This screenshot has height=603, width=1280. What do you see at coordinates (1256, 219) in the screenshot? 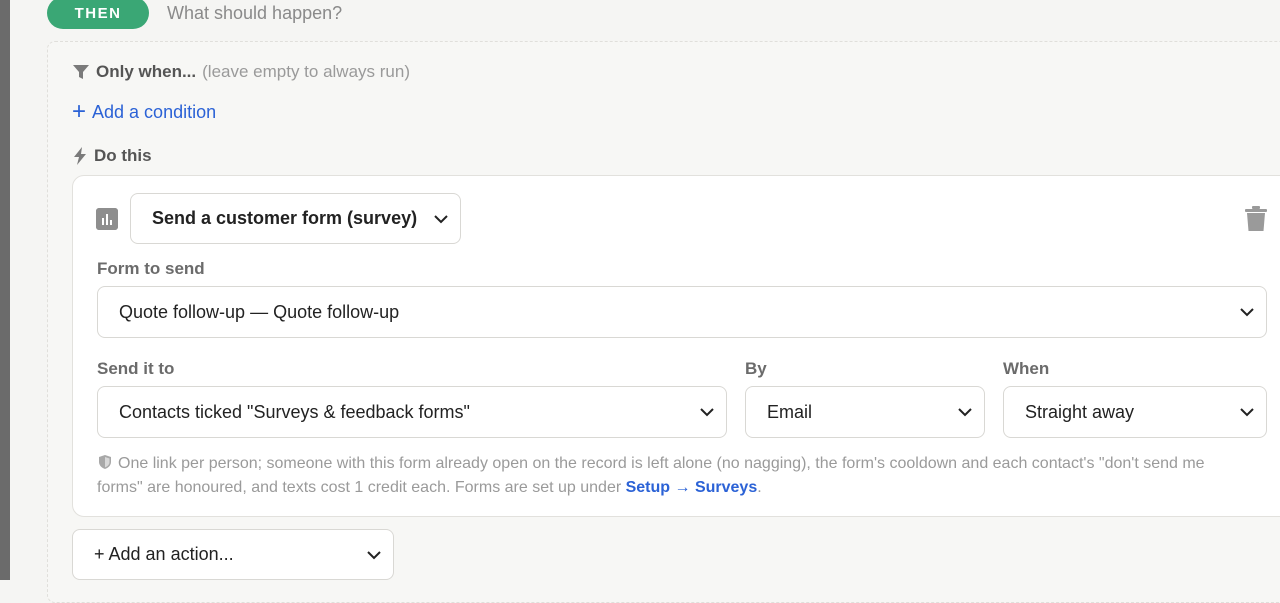
I see `trash-icon` at bounding box center [1256, 219].